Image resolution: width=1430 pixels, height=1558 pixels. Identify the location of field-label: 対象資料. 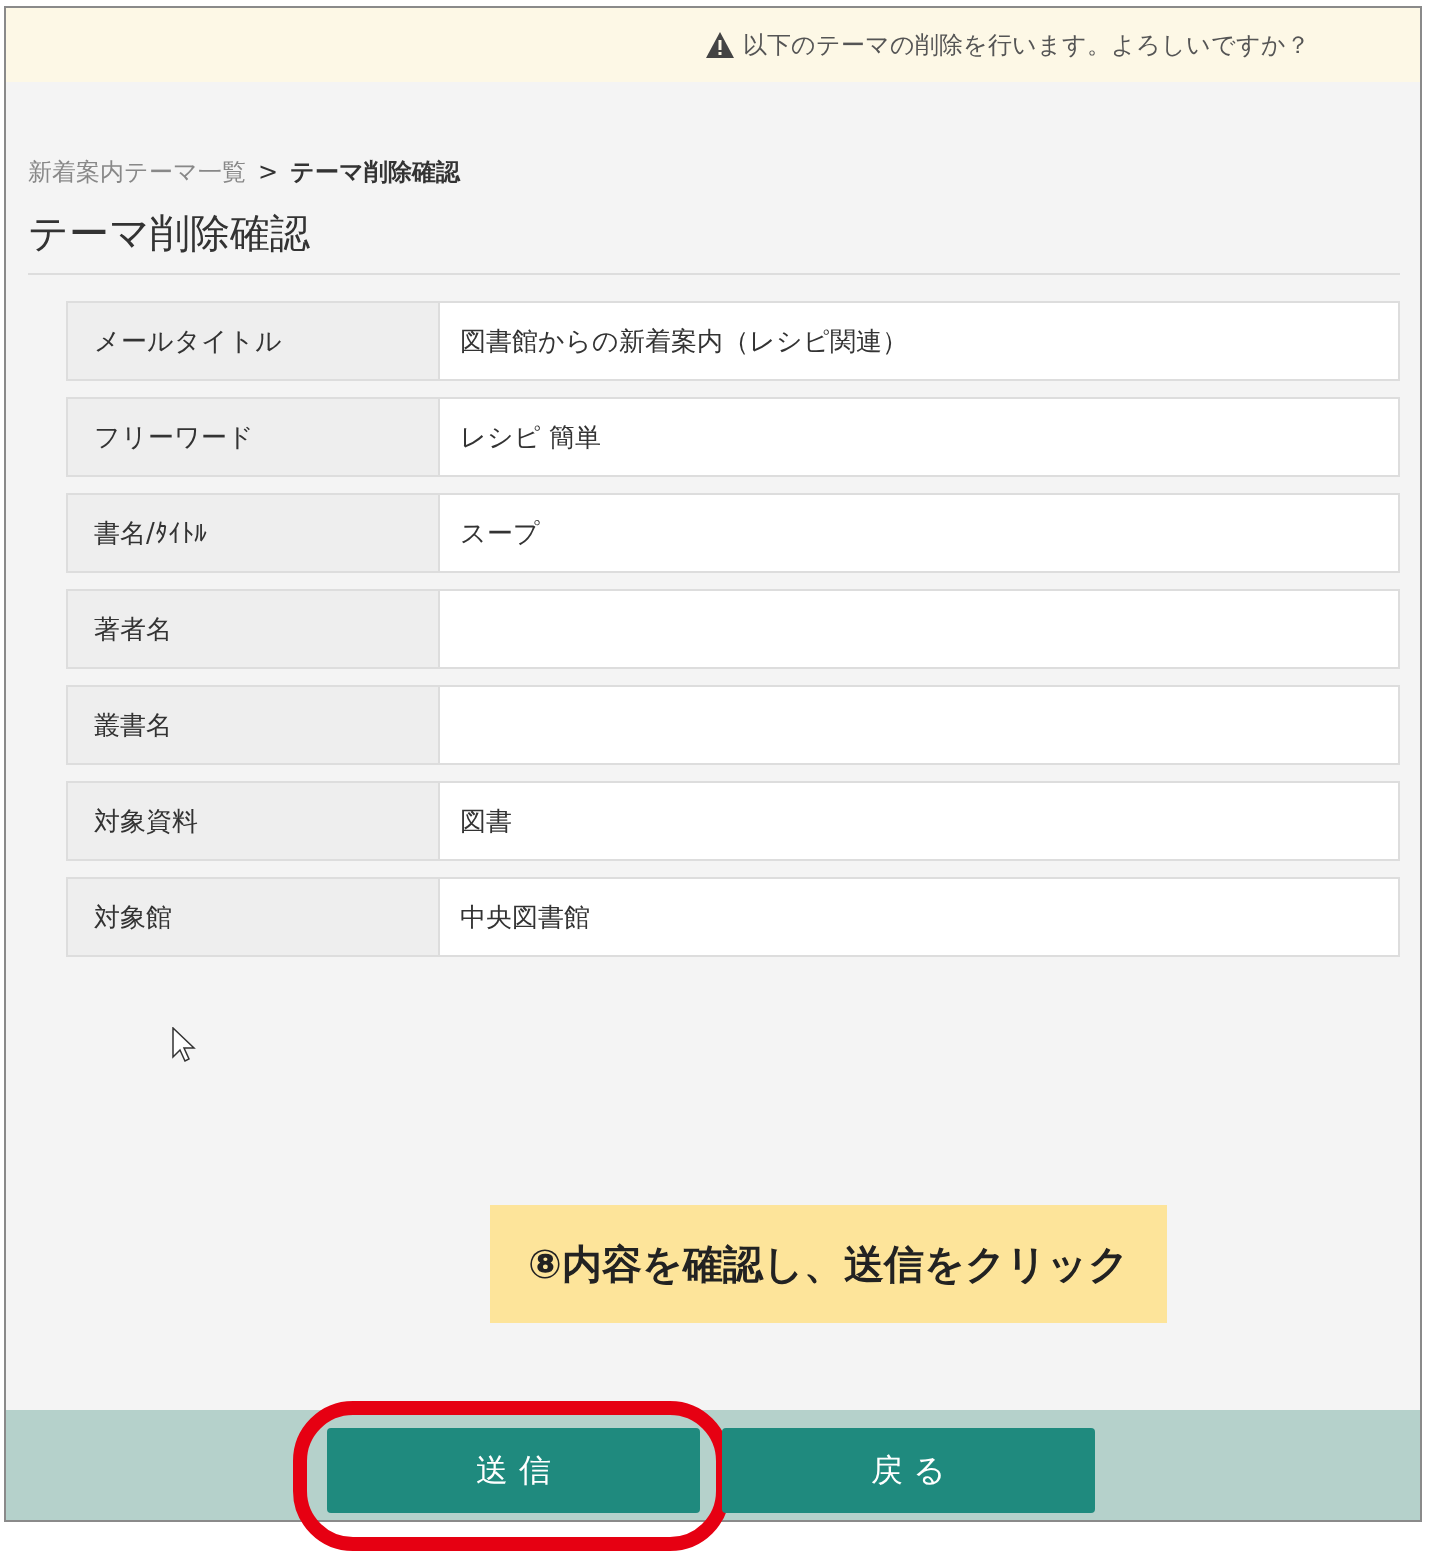
(254, 821).